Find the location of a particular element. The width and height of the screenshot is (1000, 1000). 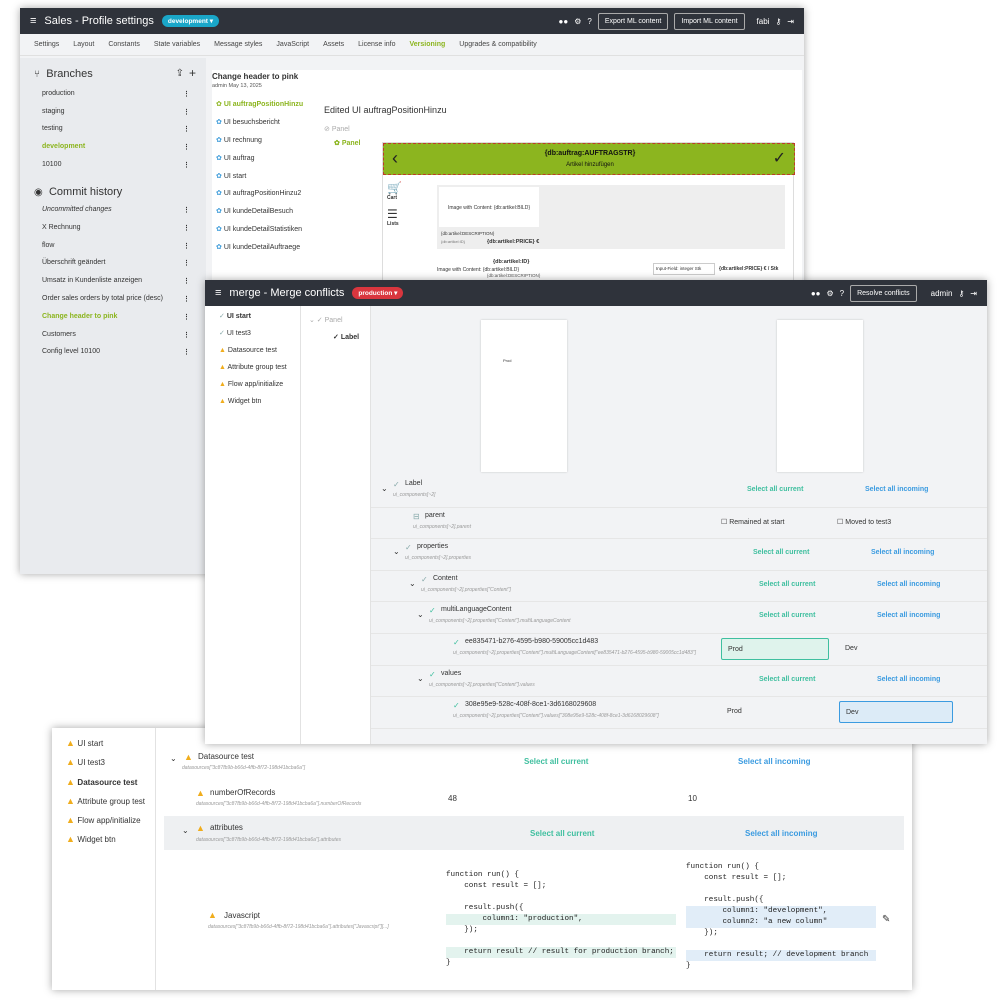

commit-item: Change header to pink ⋮ is located at coordinates (116, 322).